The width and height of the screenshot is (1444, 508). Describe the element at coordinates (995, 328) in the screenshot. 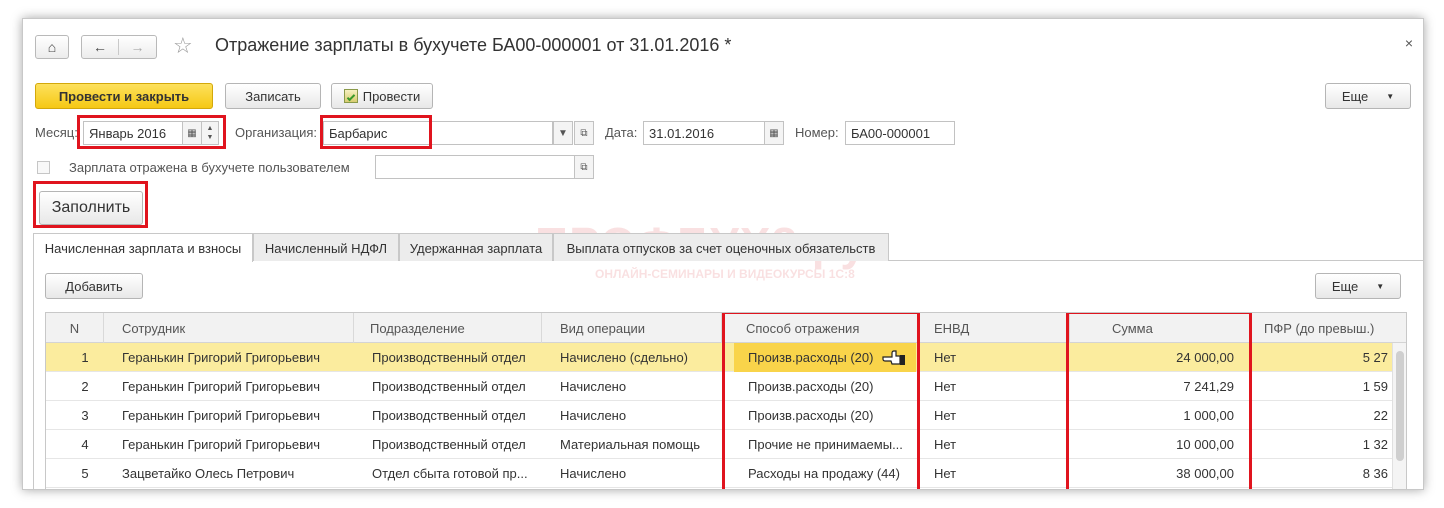

I see `header-envd: ЕНВД` at that location.